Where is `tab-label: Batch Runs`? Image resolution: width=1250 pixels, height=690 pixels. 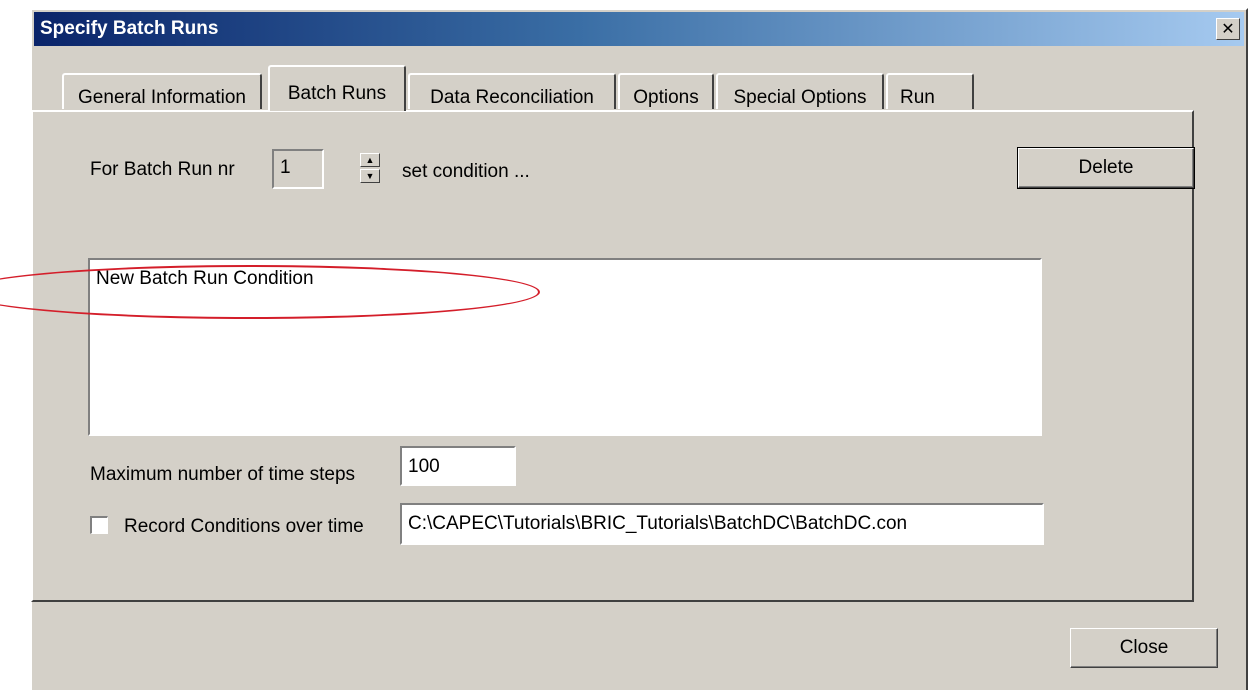 tab-label: Batch Runs is located at coordinates (337, 93).